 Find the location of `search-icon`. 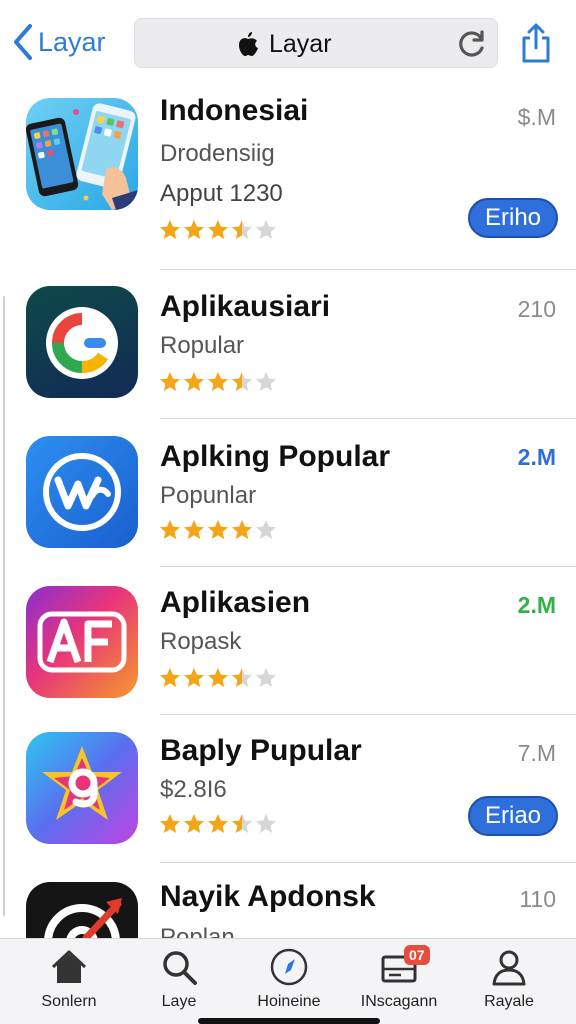

search-icon is located at coordinates (180, 968).